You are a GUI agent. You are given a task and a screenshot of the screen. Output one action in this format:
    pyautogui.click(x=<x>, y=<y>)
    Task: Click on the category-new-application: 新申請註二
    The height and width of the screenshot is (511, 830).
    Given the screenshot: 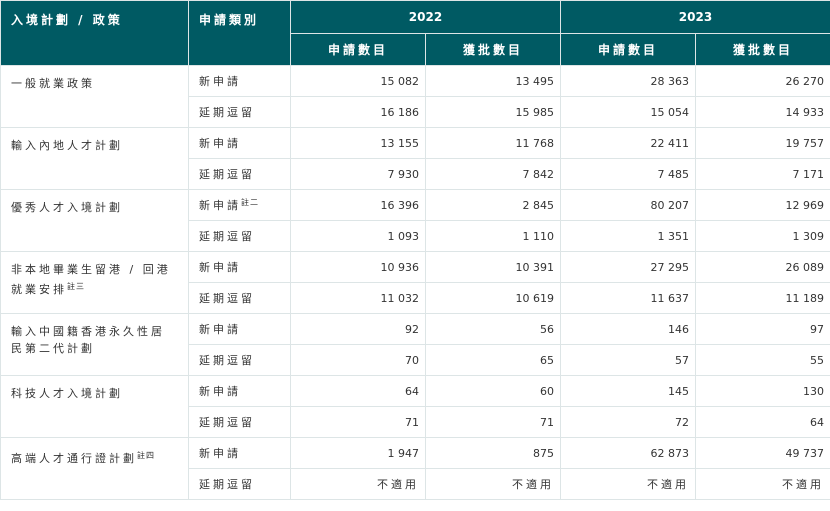 What is the action you would take?
    pyautogui.click(x=239, y=205)
    